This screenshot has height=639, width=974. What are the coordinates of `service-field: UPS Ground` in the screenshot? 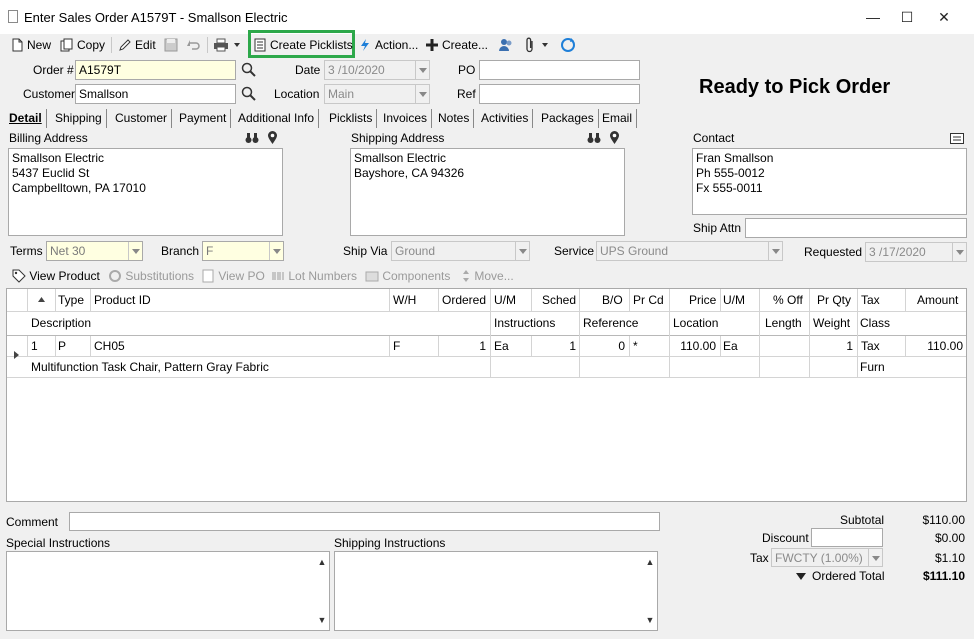 It's located at (689, 251).